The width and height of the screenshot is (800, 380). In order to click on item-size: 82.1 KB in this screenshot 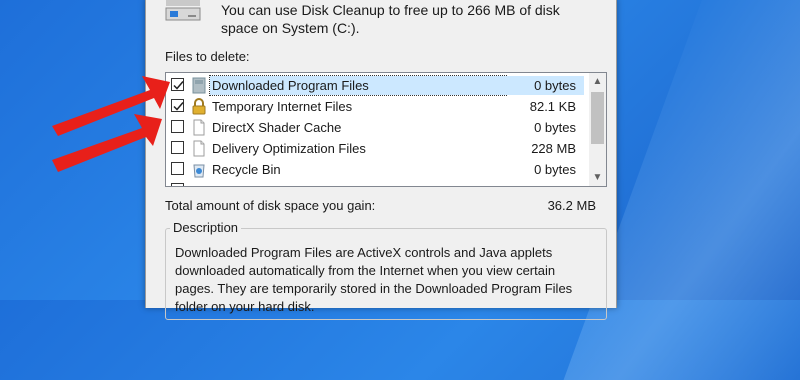, I will do `click(552, 106)`.